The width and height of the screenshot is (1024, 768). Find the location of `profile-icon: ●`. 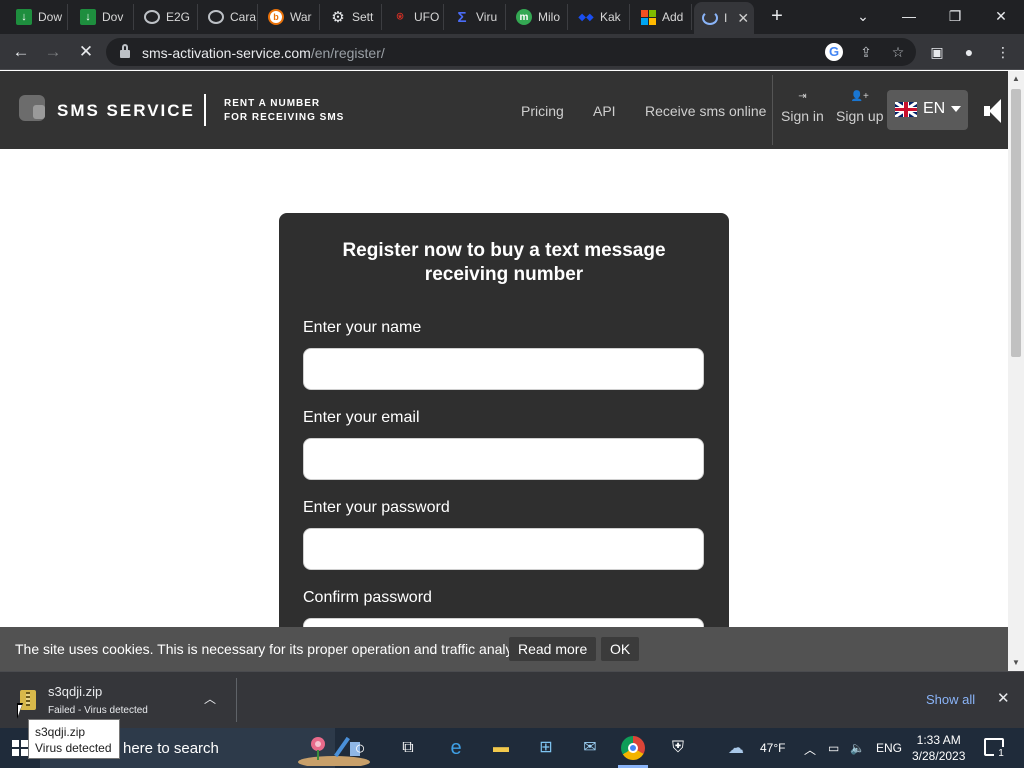

profile-icon: ● is located at coordinates (969, 52).